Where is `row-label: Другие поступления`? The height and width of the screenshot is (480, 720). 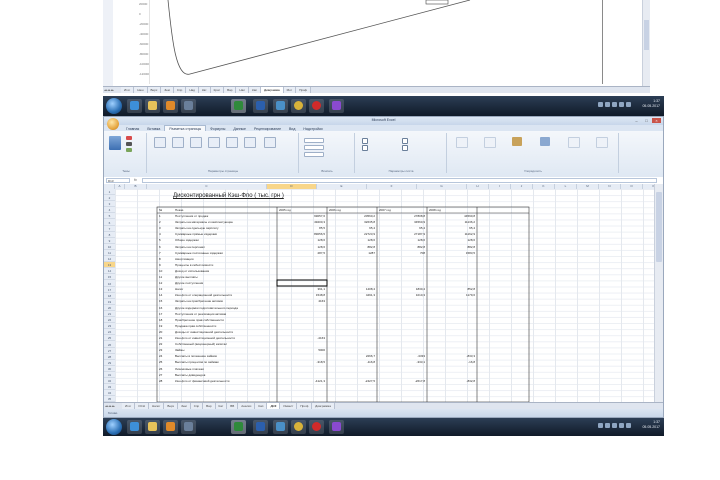
row-label: Другие поступления is located at coordinates (225, 283).